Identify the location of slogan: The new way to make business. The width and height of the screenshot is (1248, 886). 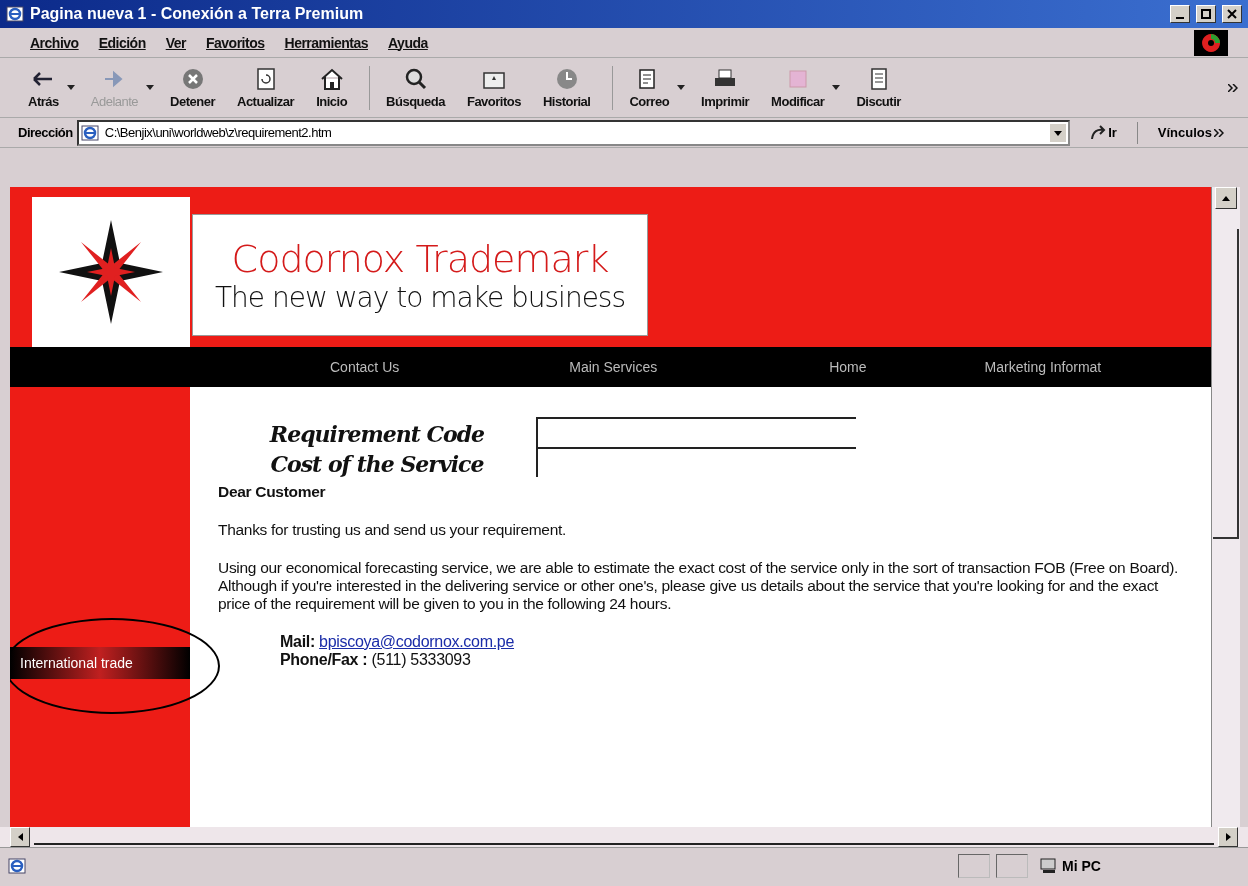
(420, 297).